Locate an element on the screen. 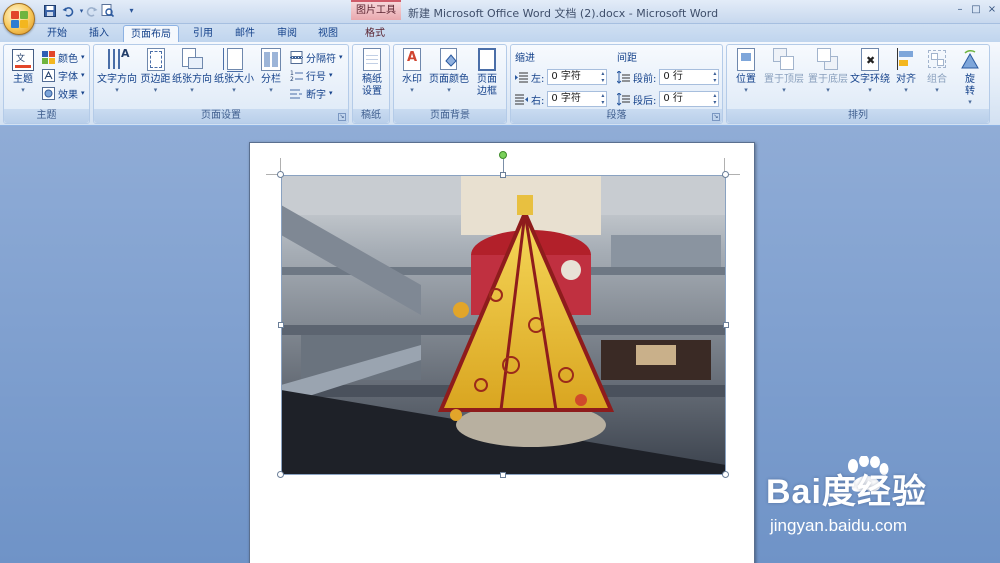 The width and height of the screenshot is (1000, 563). tab-format: 格式 is located at coordinates (375, 33).